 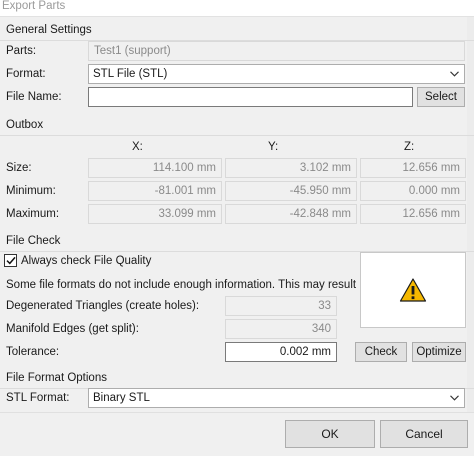 I want to click on group-general-settings: General Settings, so click(x=237, y=31).